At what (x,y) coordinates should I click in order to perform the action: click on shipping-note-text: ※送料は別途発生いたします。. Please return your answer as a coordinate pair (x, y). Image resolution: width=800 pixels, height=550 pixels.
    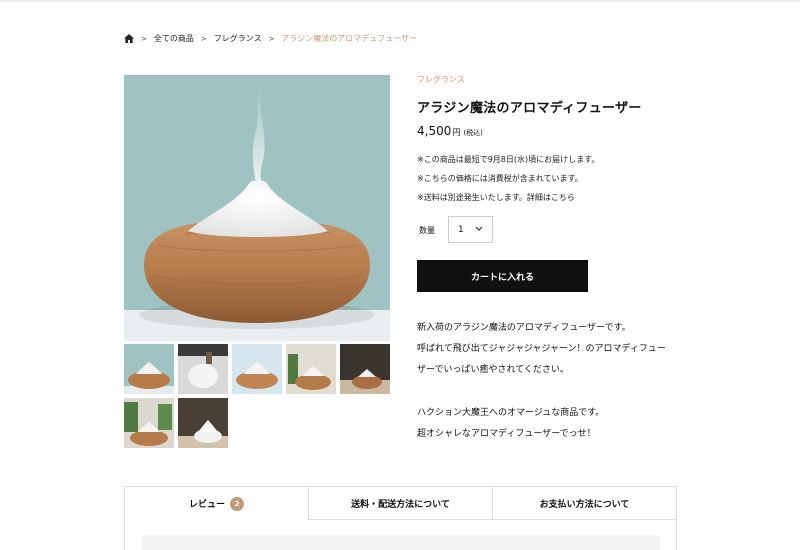
    Looking at the image, I should click on (472, 197).